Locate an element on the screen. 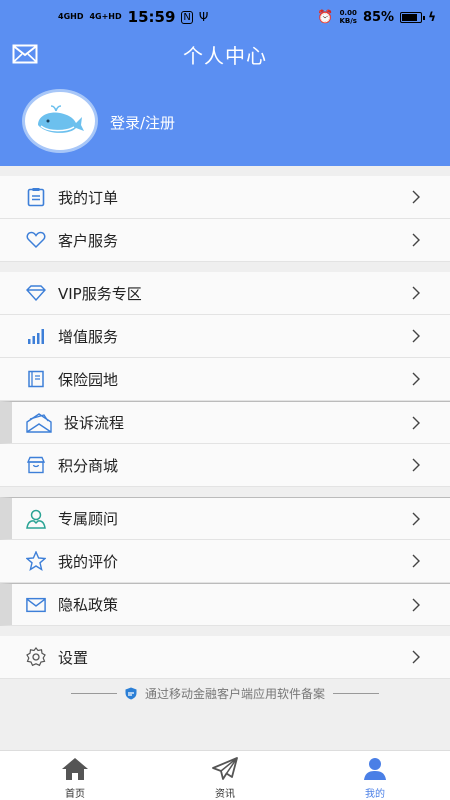 This screenshot has width=450, height=800. status-left: 4GHD 4G+HD 15:59 N Ψ is located at coordinates (133, 17).